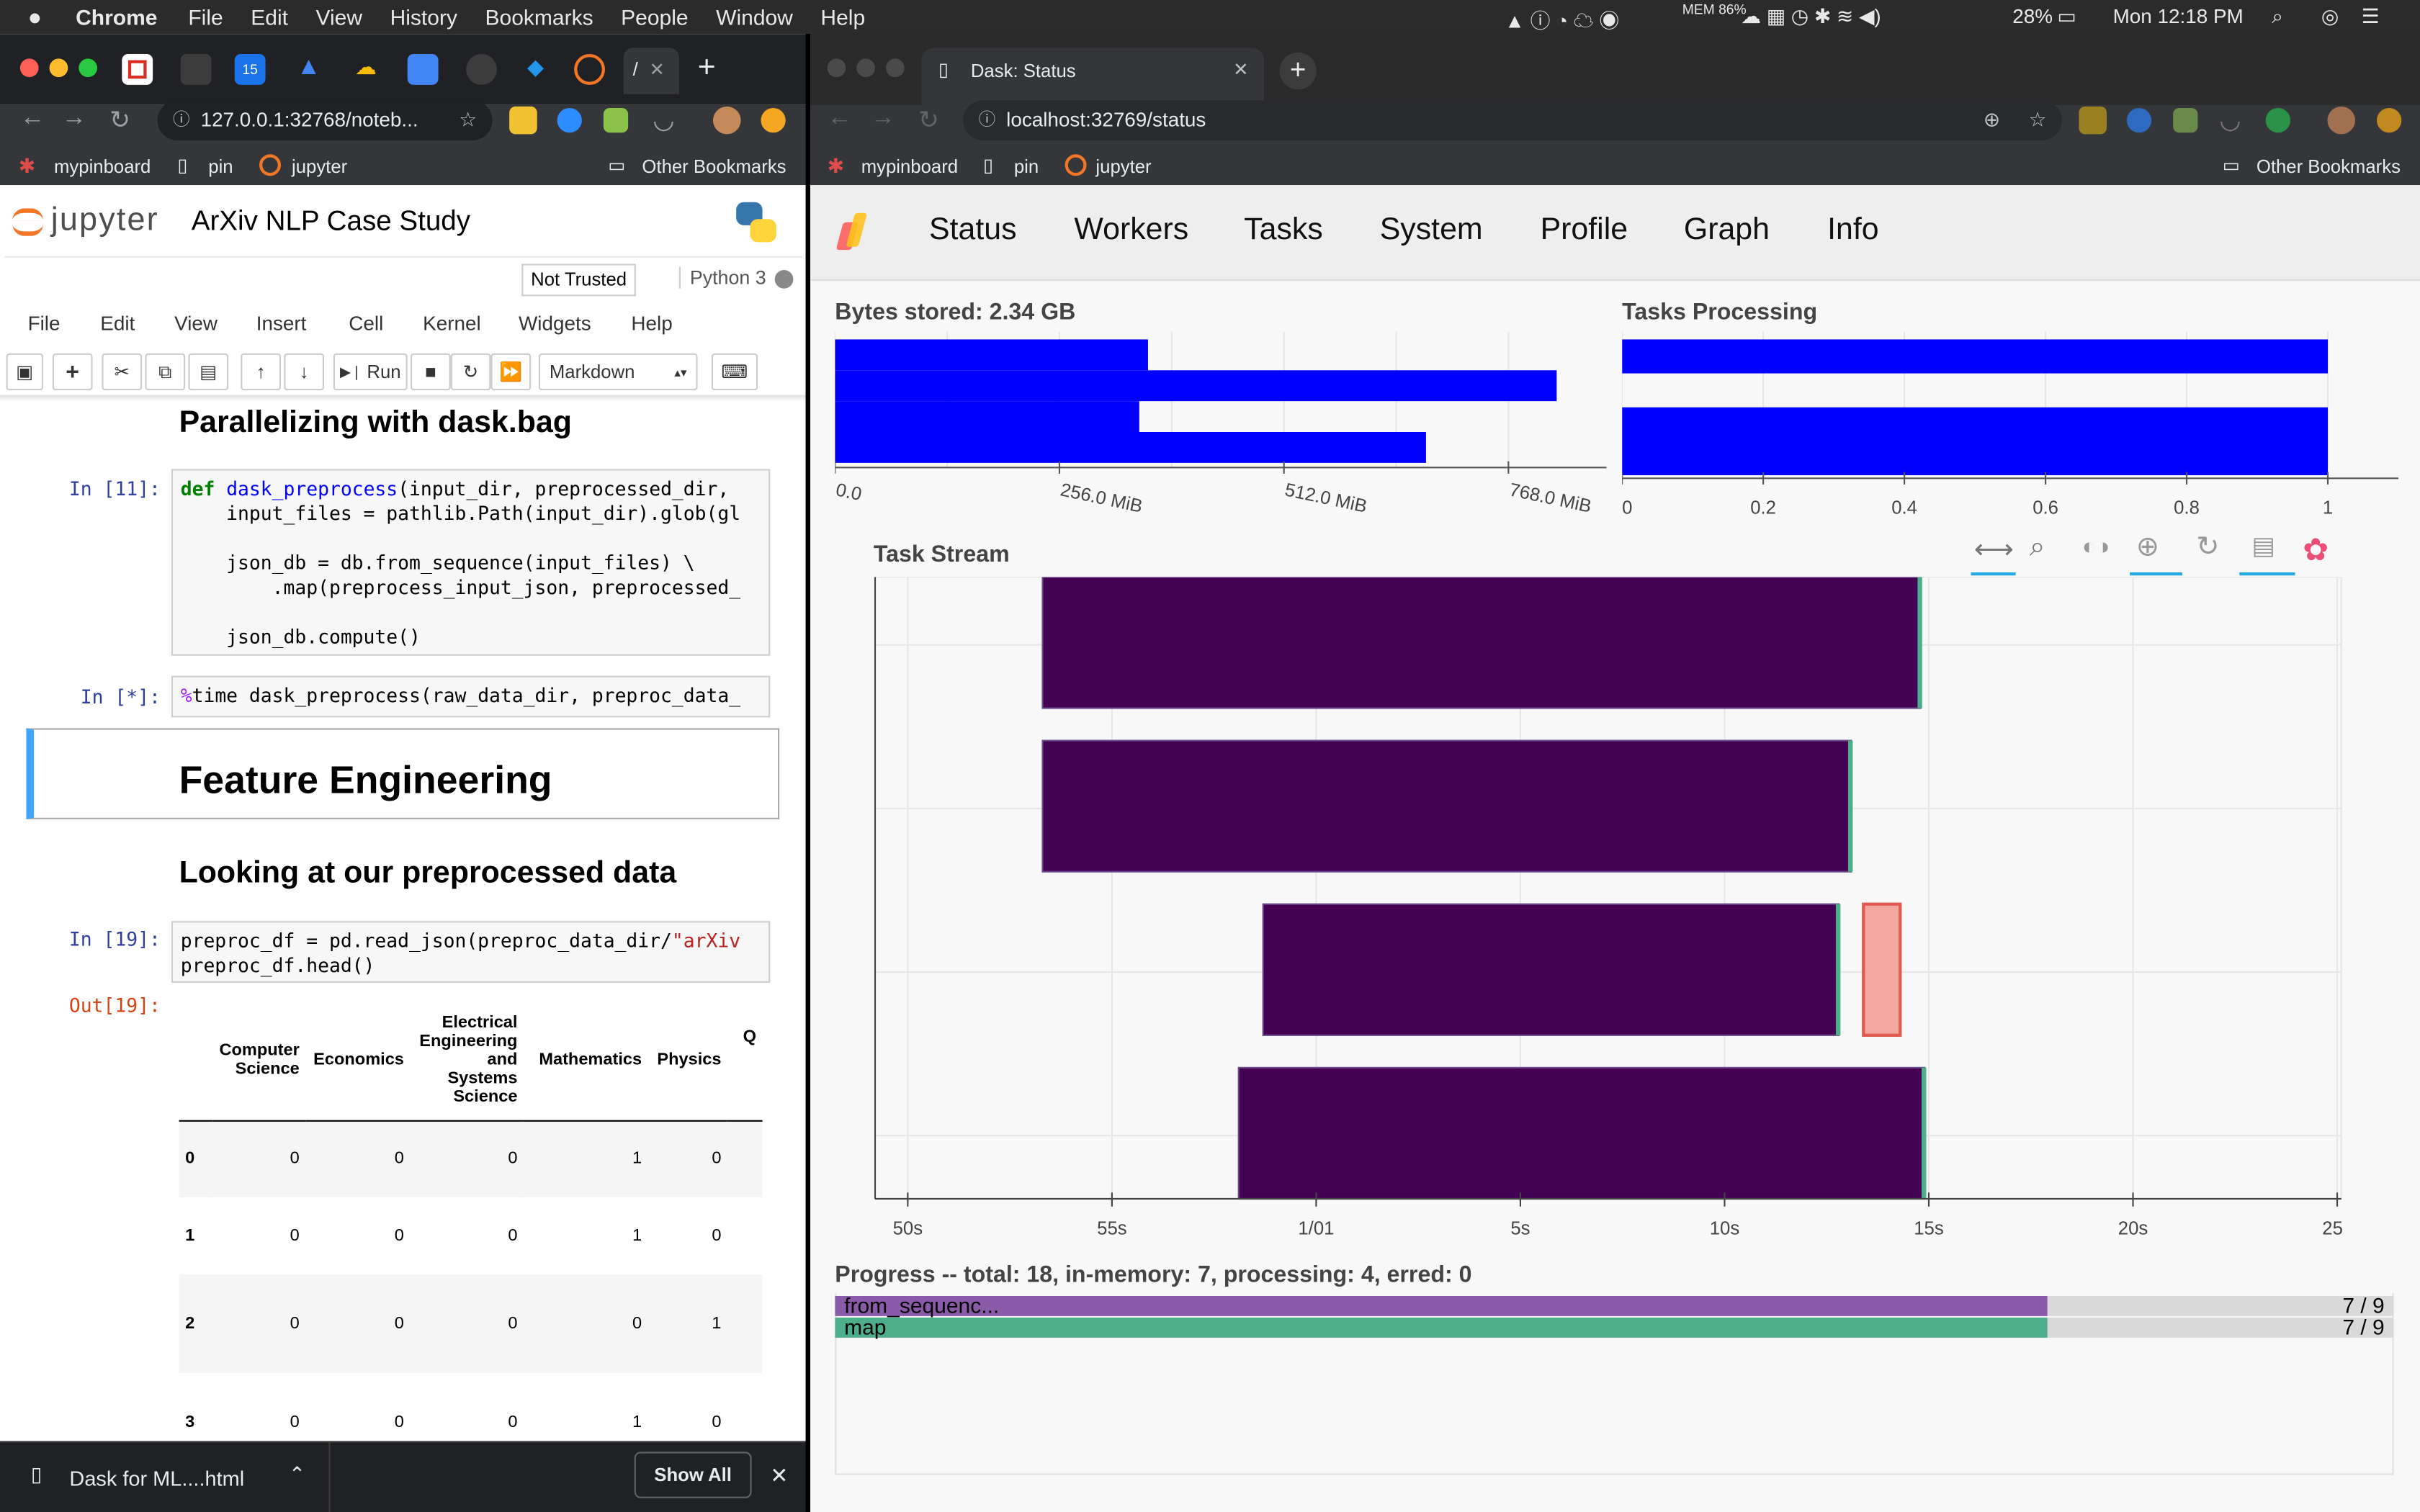 Image resolution: width=2420 pixels, height=1512 pixels. What do you see at coordinates (896, 68) in the screenshot?
I see `inactive-zoom-button` at bounding box center [896, 68].